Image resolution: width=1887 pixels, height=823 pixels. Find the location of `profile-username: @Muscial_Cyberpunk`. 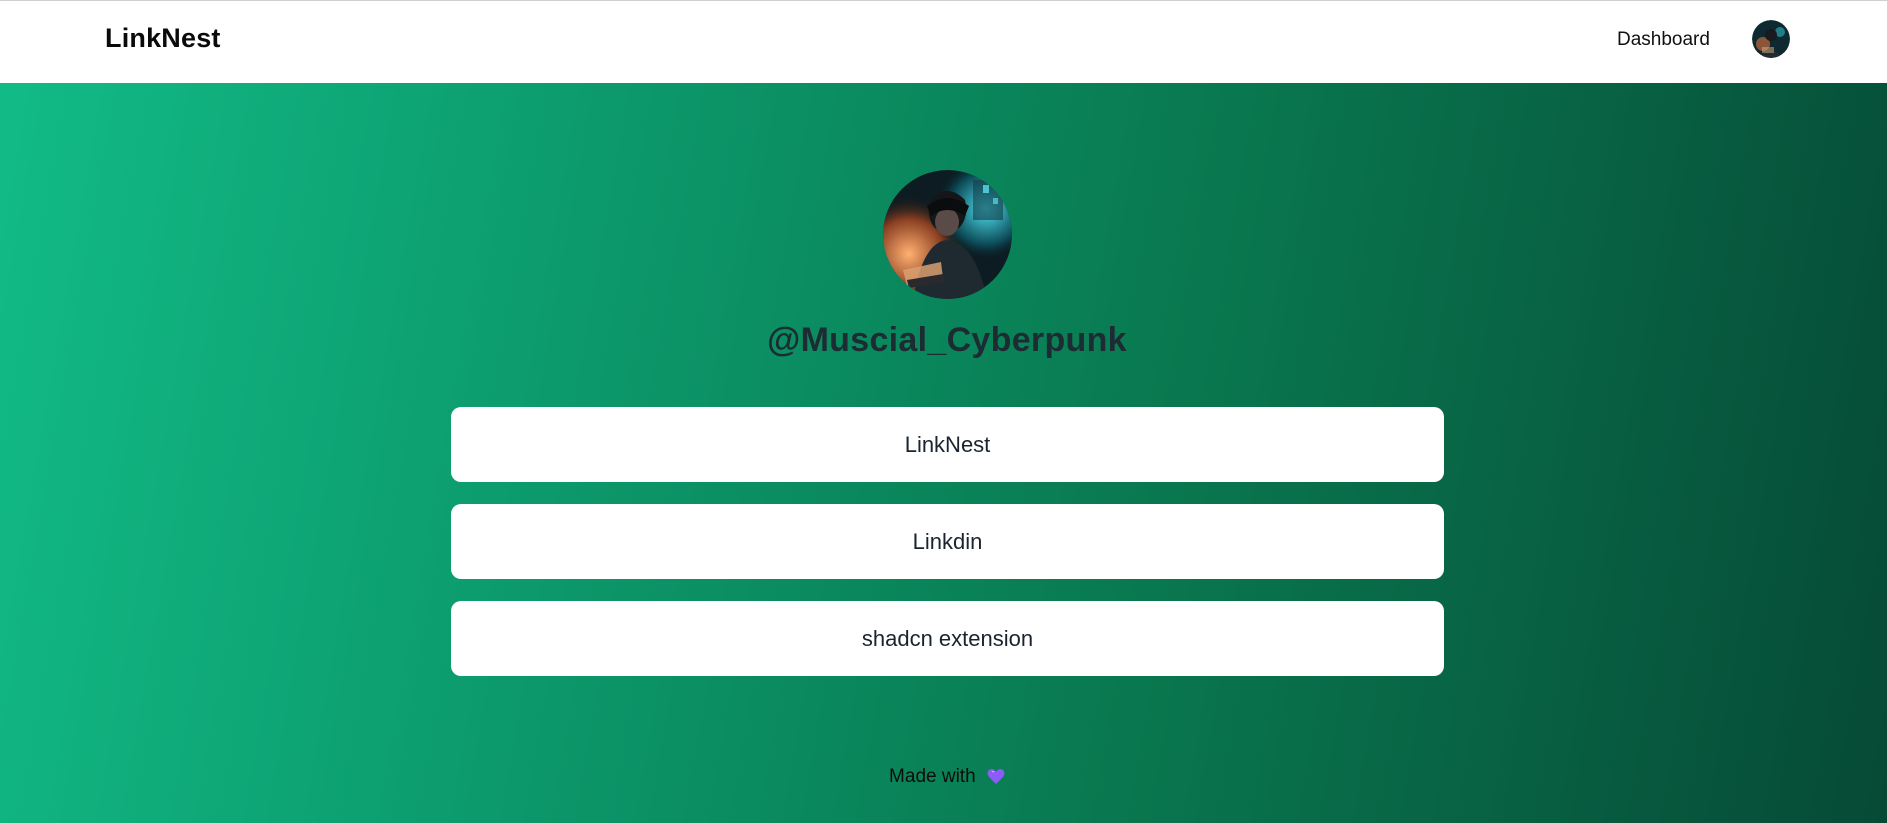

profile-username: @Muscial_Cyberpunk is located at coordinates (947, 340).